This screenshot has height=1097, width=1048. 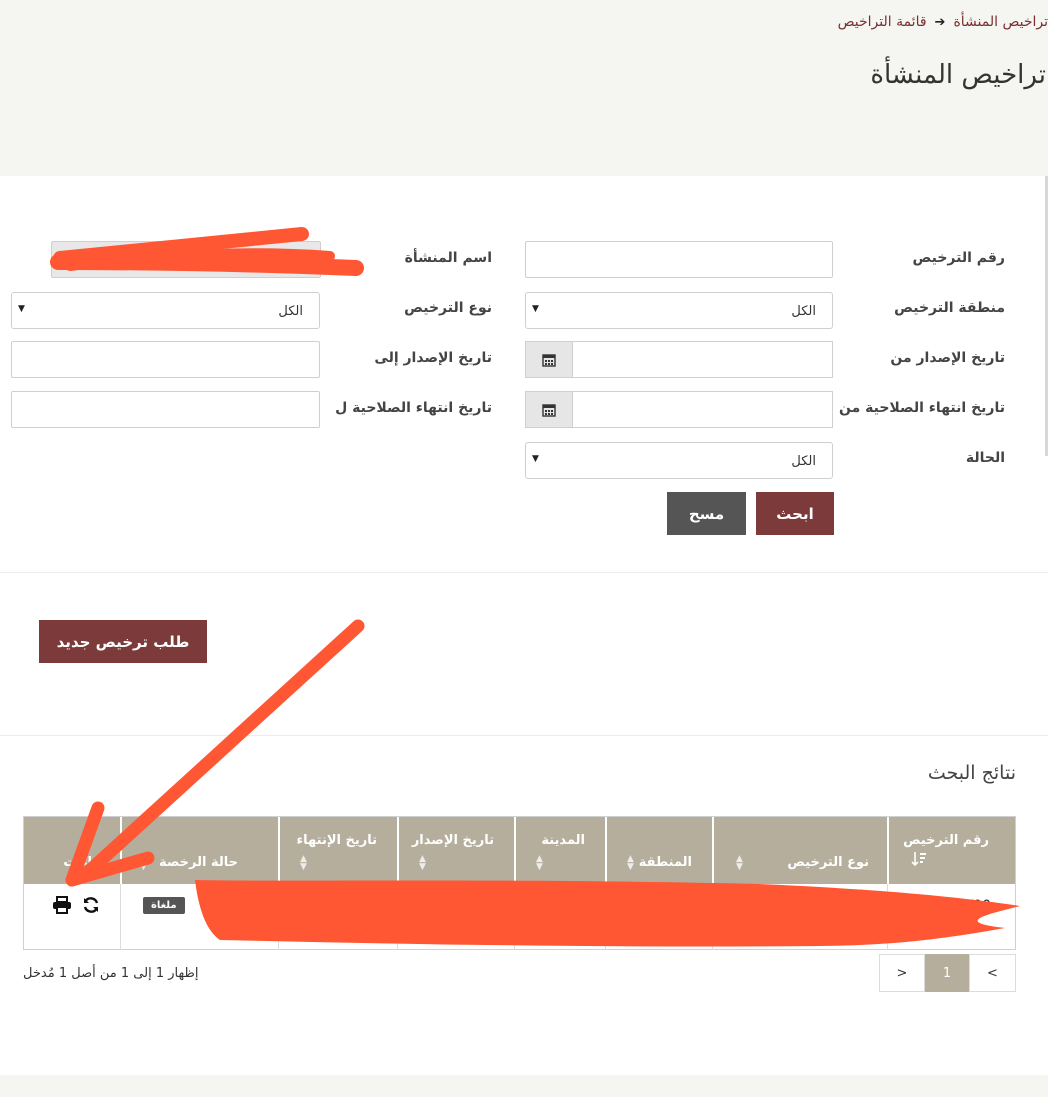 I want to click on pagination-info: إظهار 1 إلى 1 من أصل 1 مُدخل, so click(x=111, y=973).